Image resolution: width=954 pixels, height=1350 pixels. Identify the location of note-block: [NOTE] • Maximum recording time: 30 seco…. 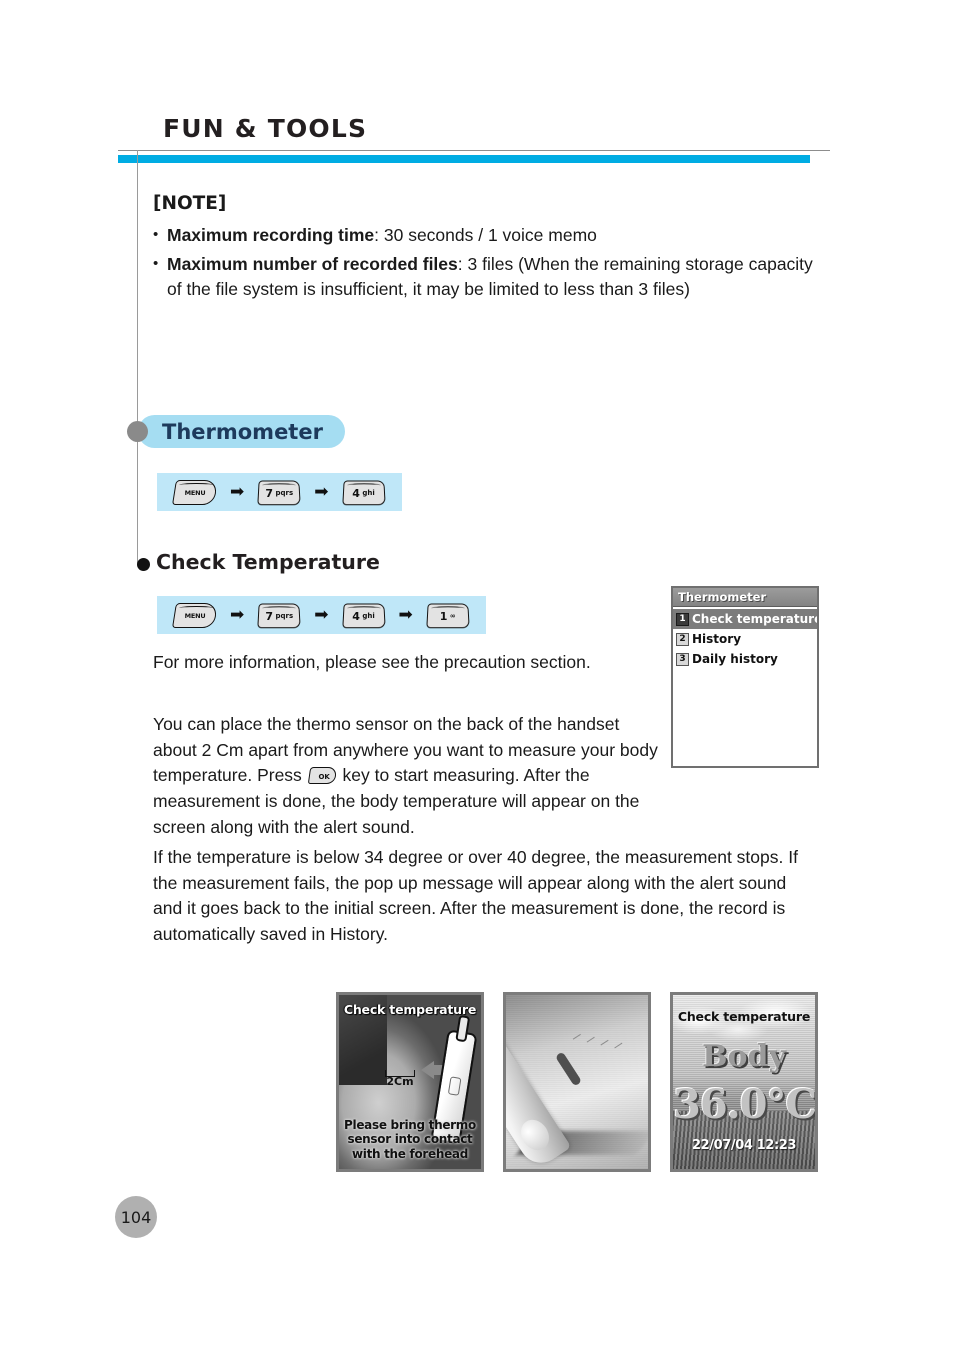
(489, 249).